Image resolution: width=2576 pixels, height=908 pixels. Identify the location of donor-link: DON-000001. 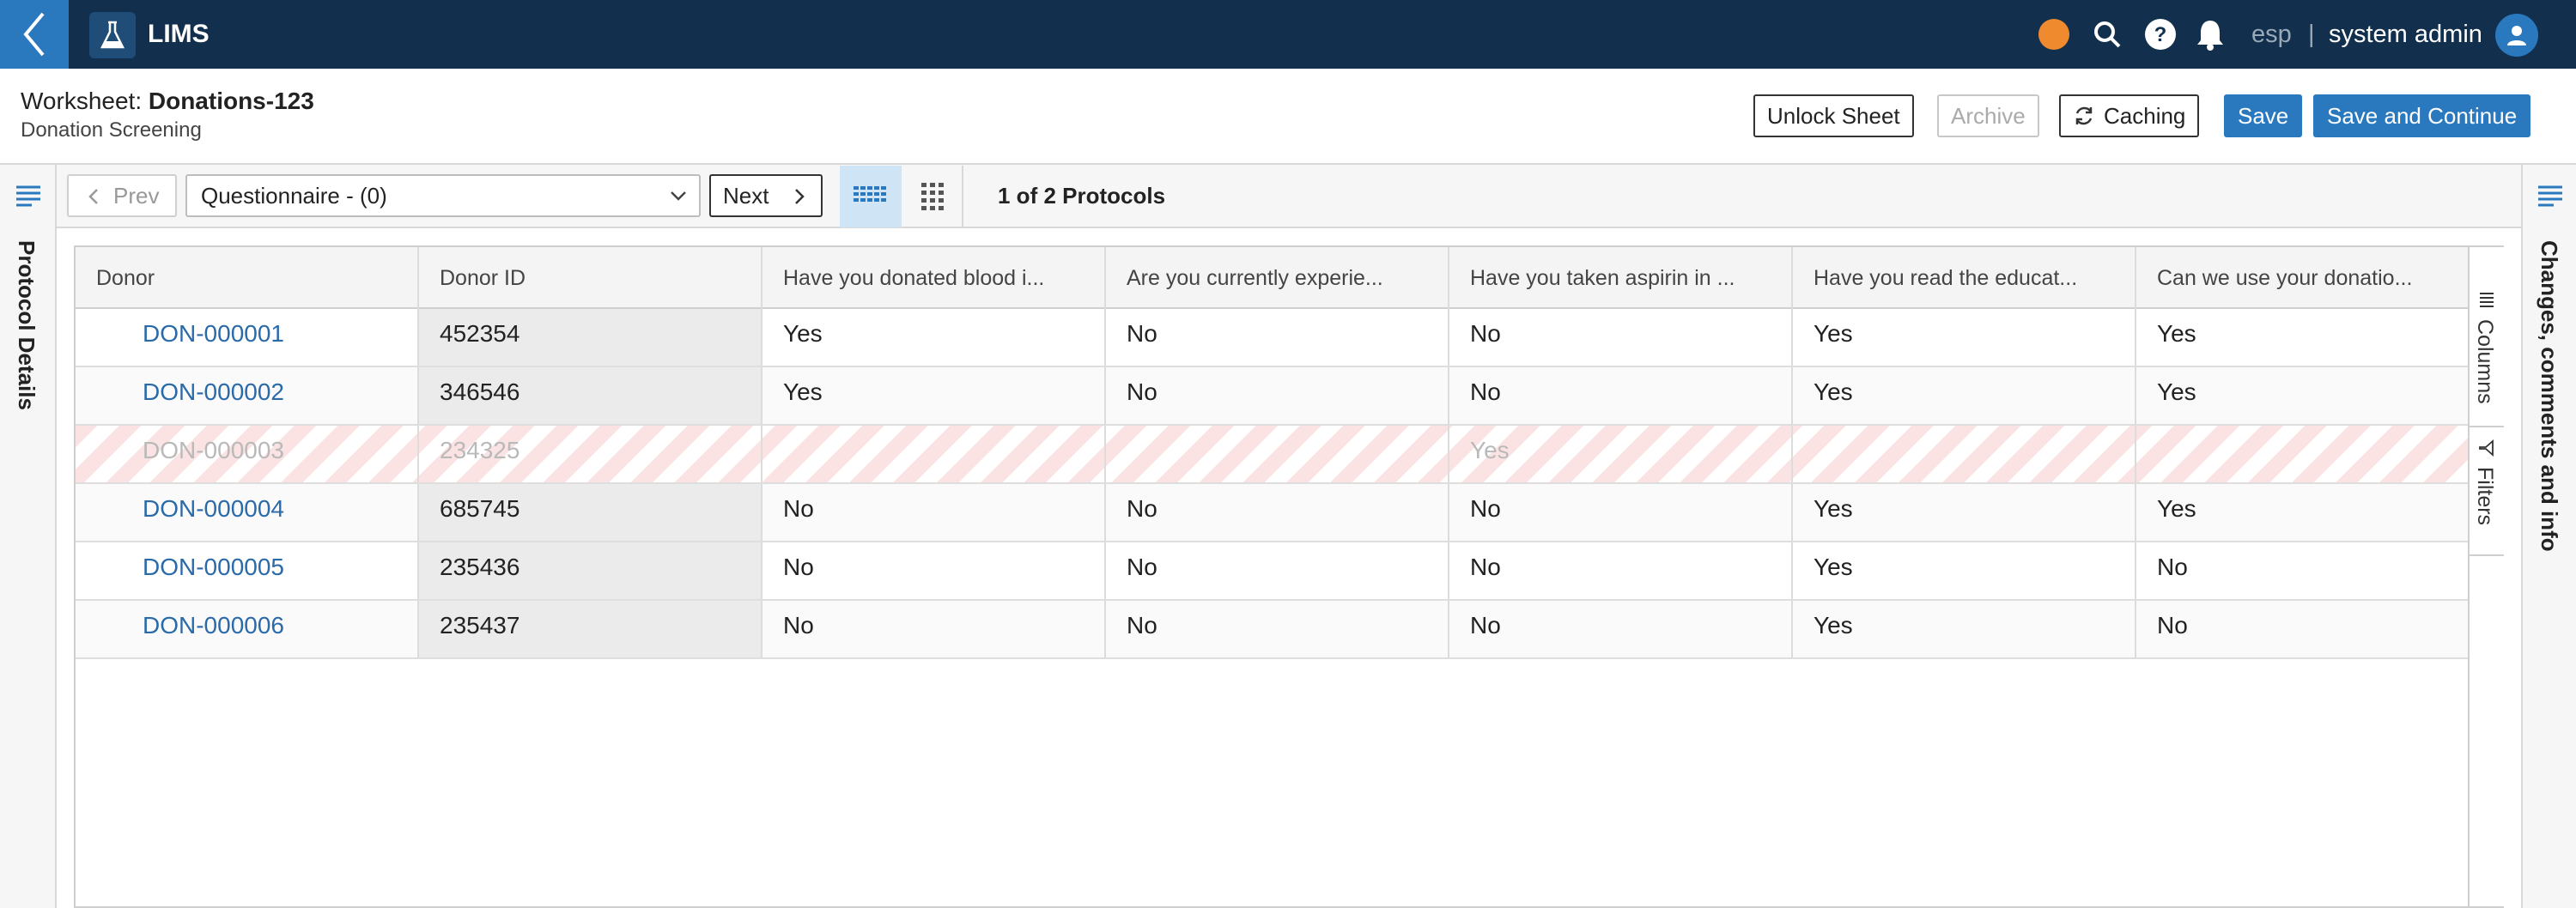
(248, 337).